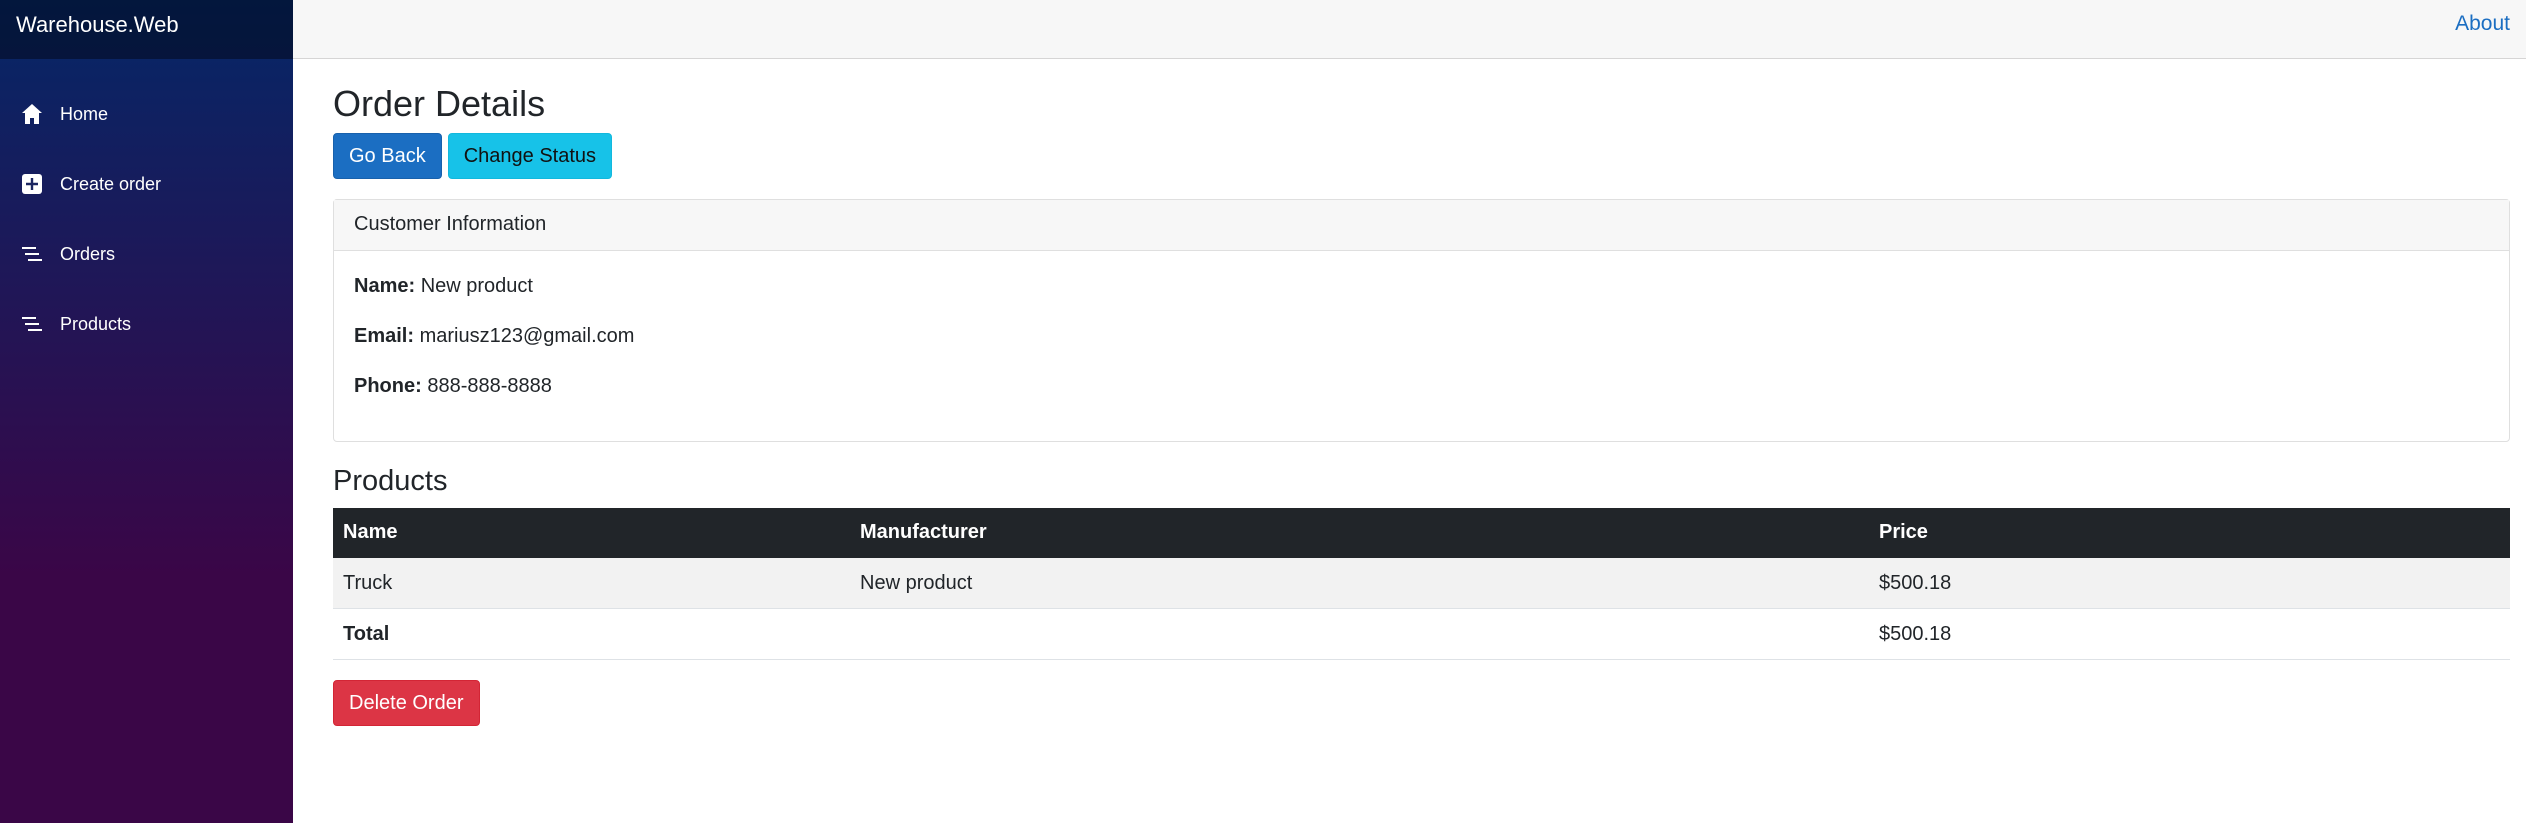  What do you see at coordinates (1409, 29) in the screenshot?
I see `top-row: About` at bounding box center [1409, 29].